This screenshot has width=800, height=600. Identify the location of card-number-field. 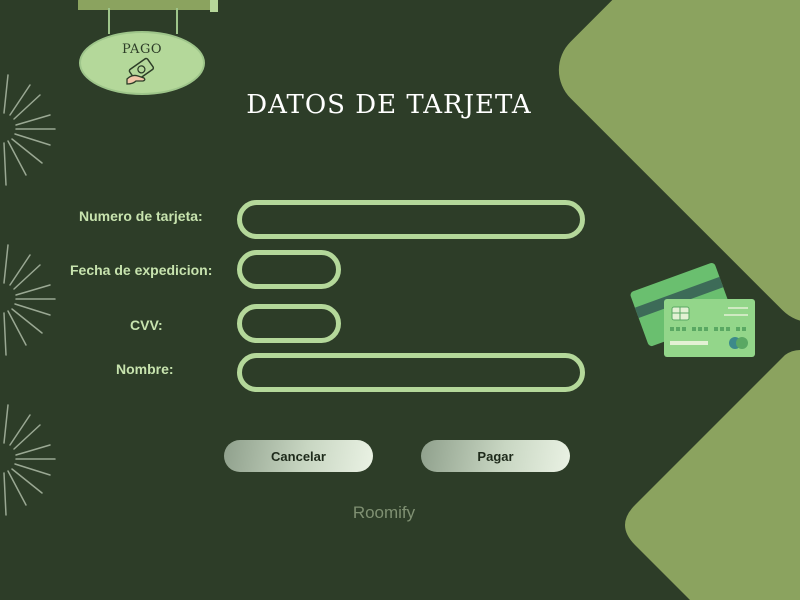
(411, 219).